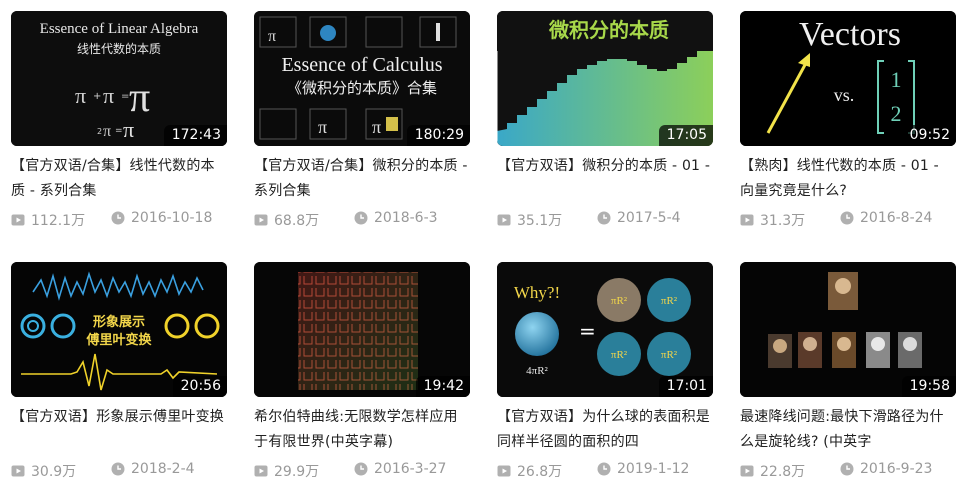 This screenshot has height=481, width=964. I want to click on video-duration: 09:52, so click(928, 135).